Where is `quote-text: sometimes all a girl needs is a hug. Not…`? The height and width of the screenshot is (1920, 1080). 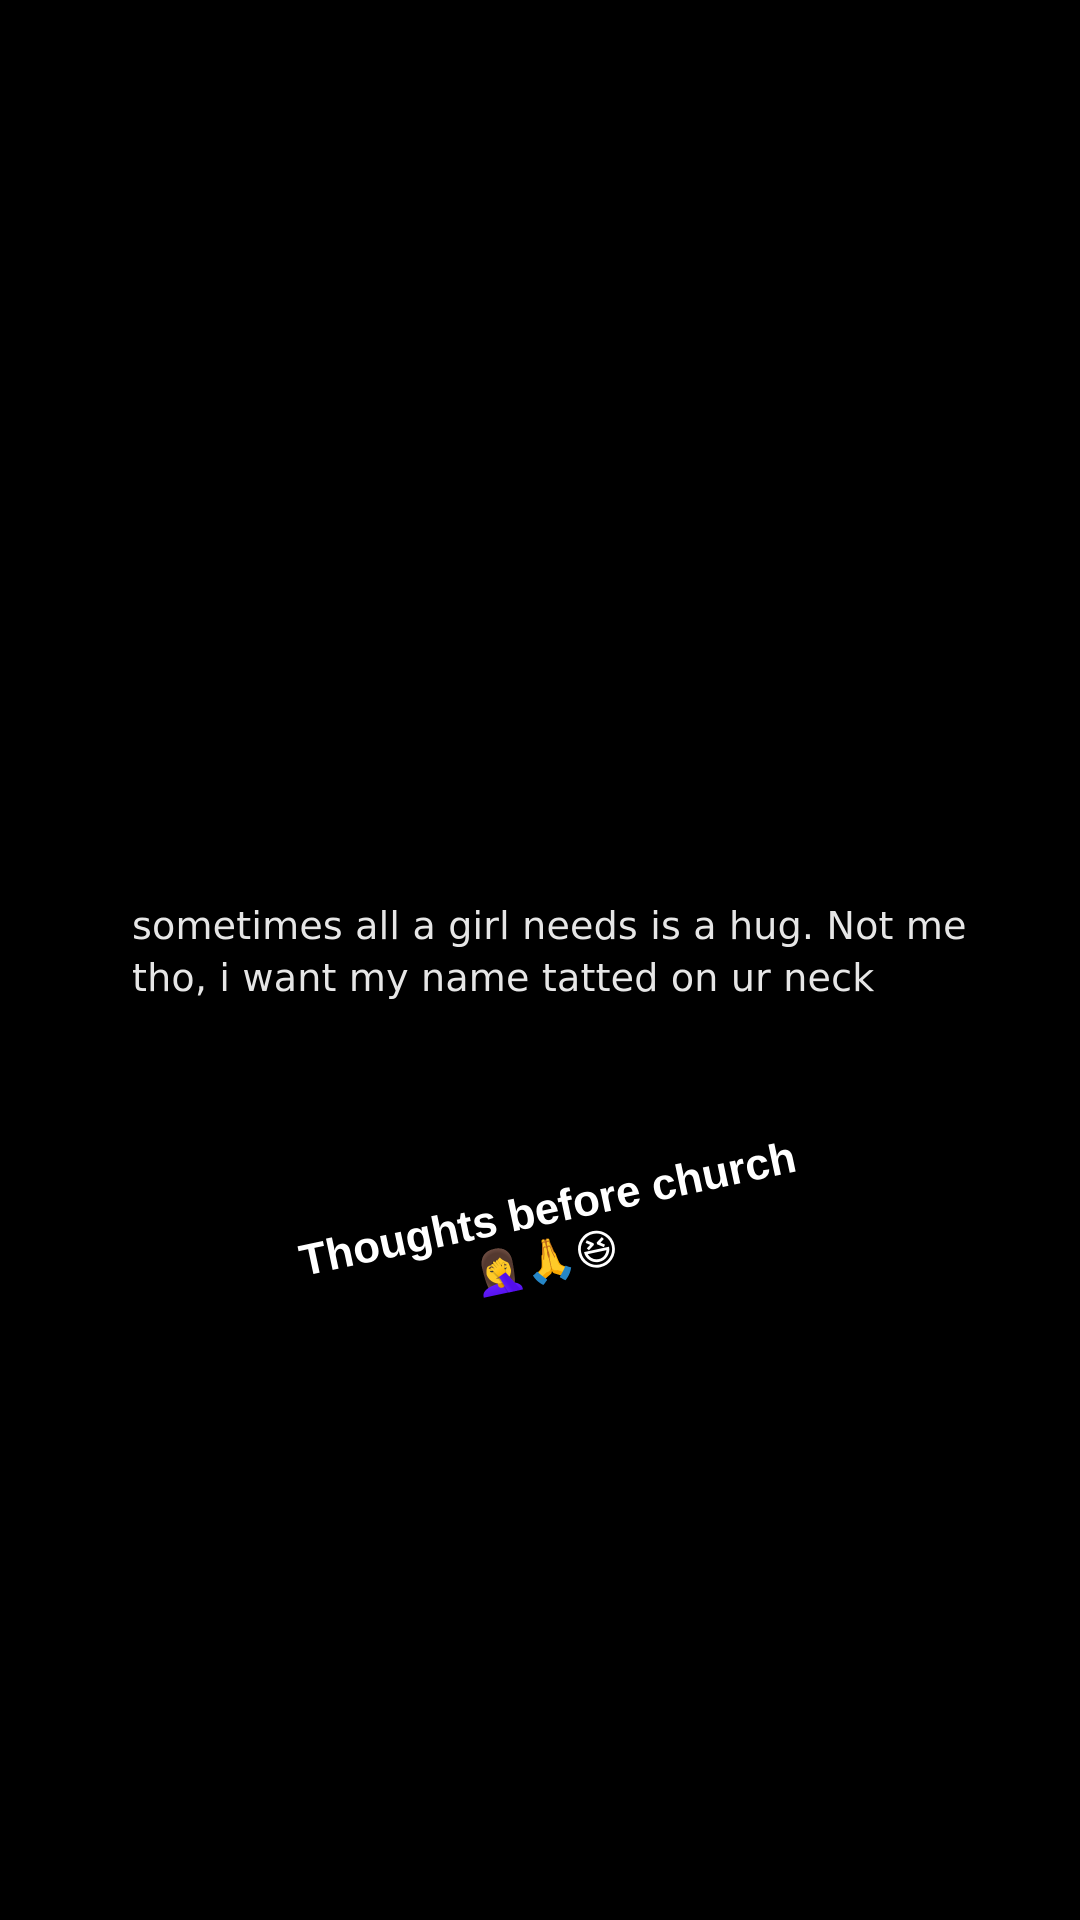
quote-text: sometimes all a girl needs is a hug. Not… is located at coordinates (562, 952).